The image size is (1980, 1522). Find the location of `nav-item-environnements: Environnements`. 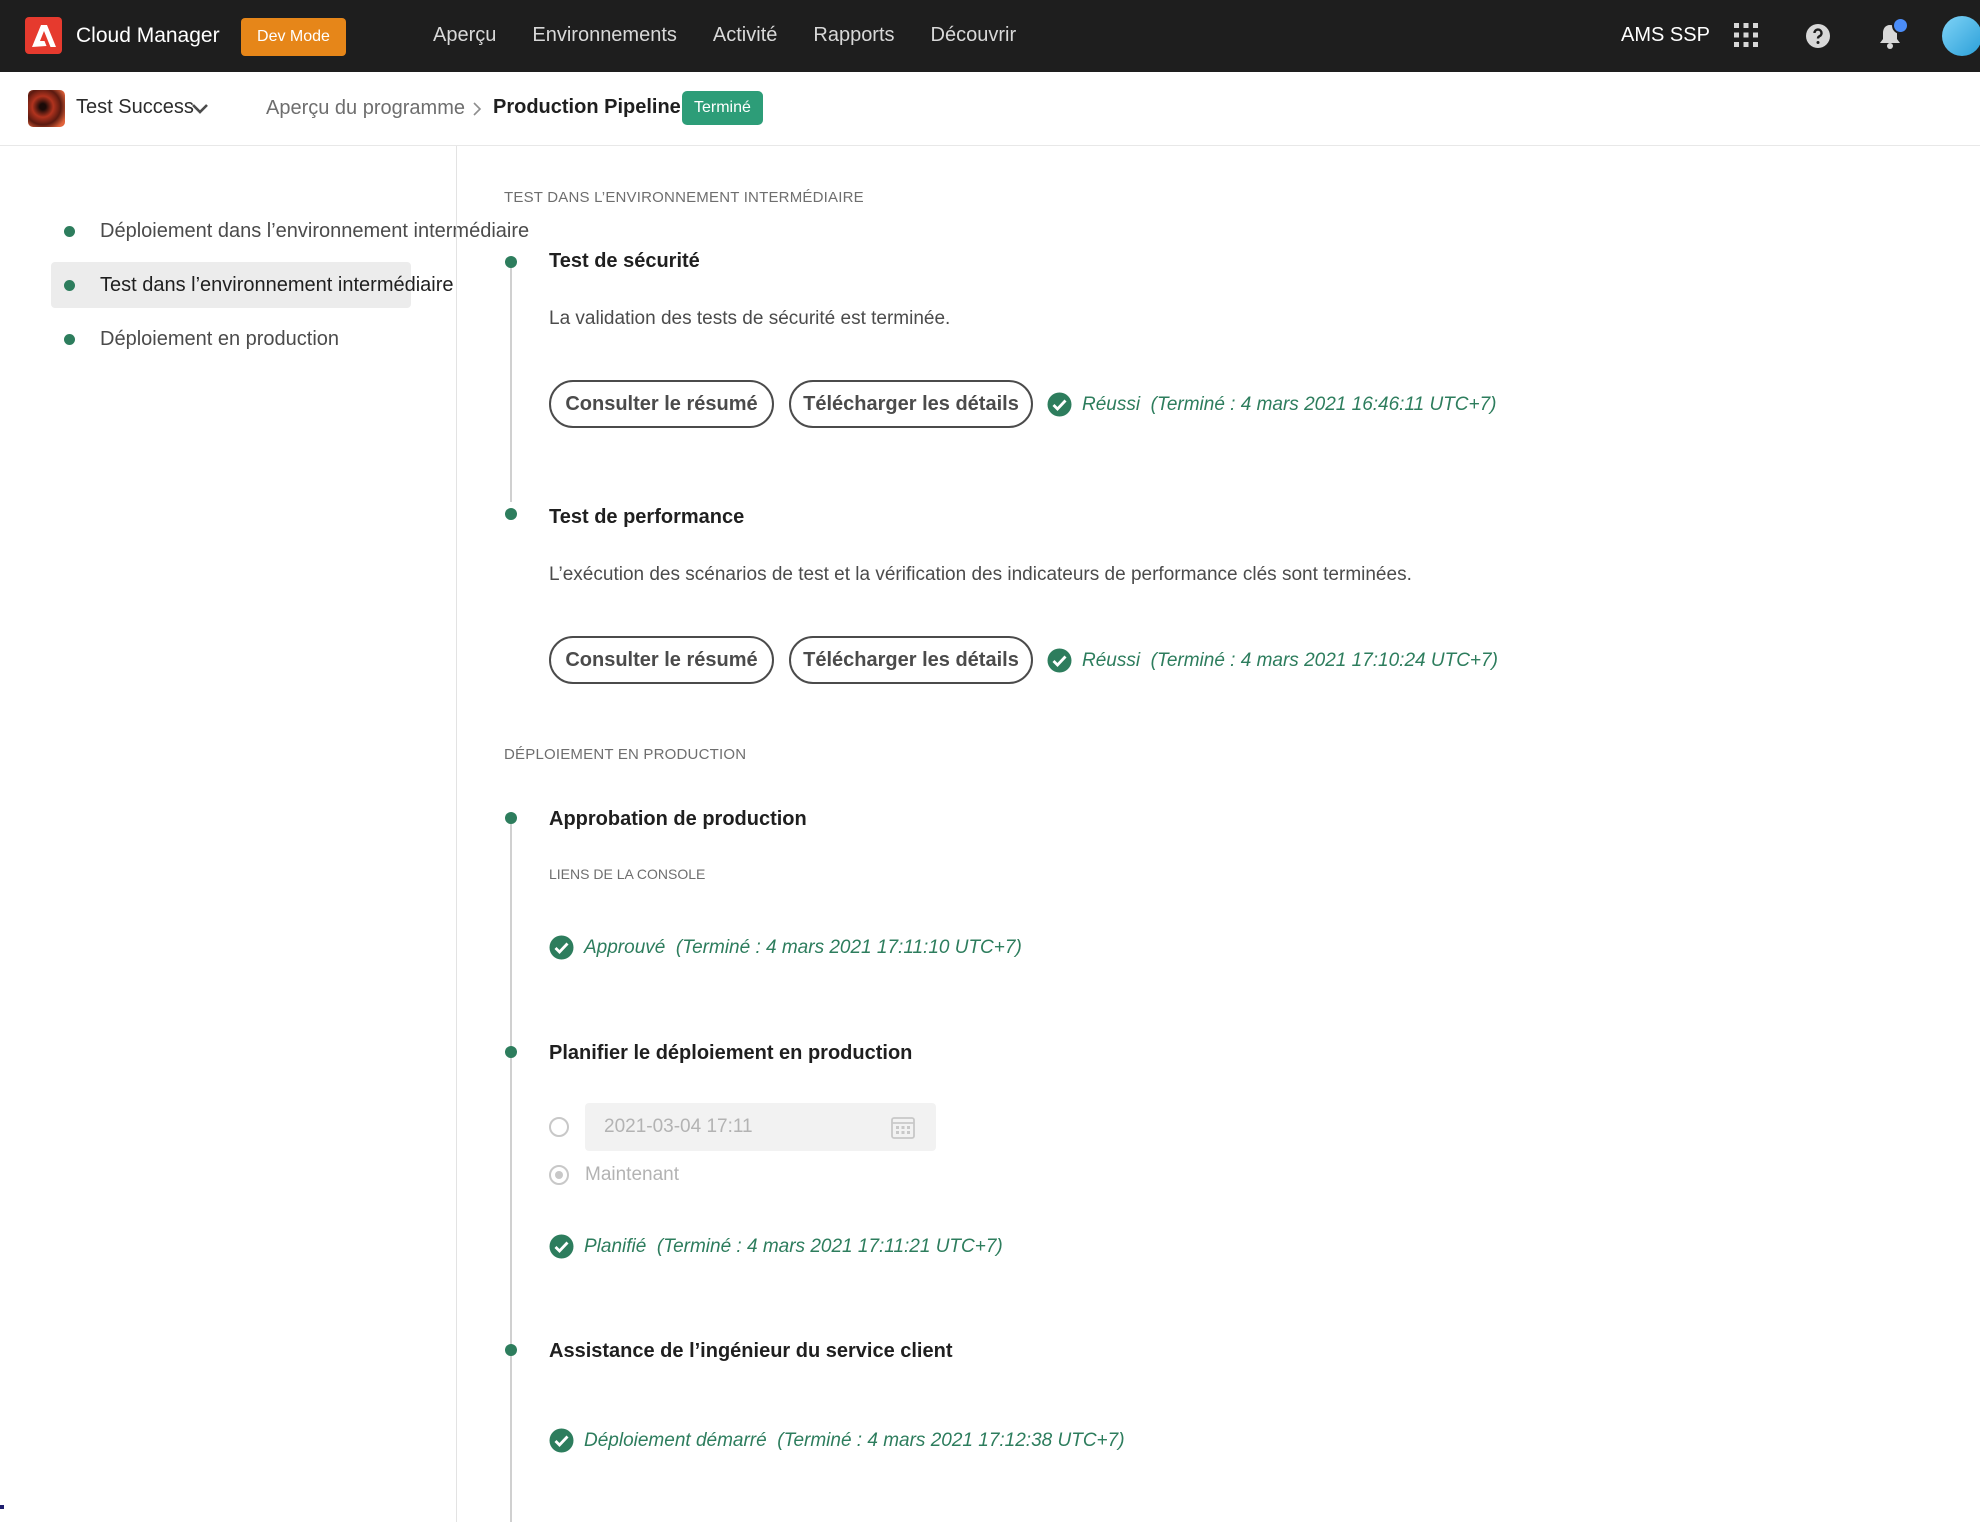

nav-item-environnements: Environnements is located at coordinates (604, 35).